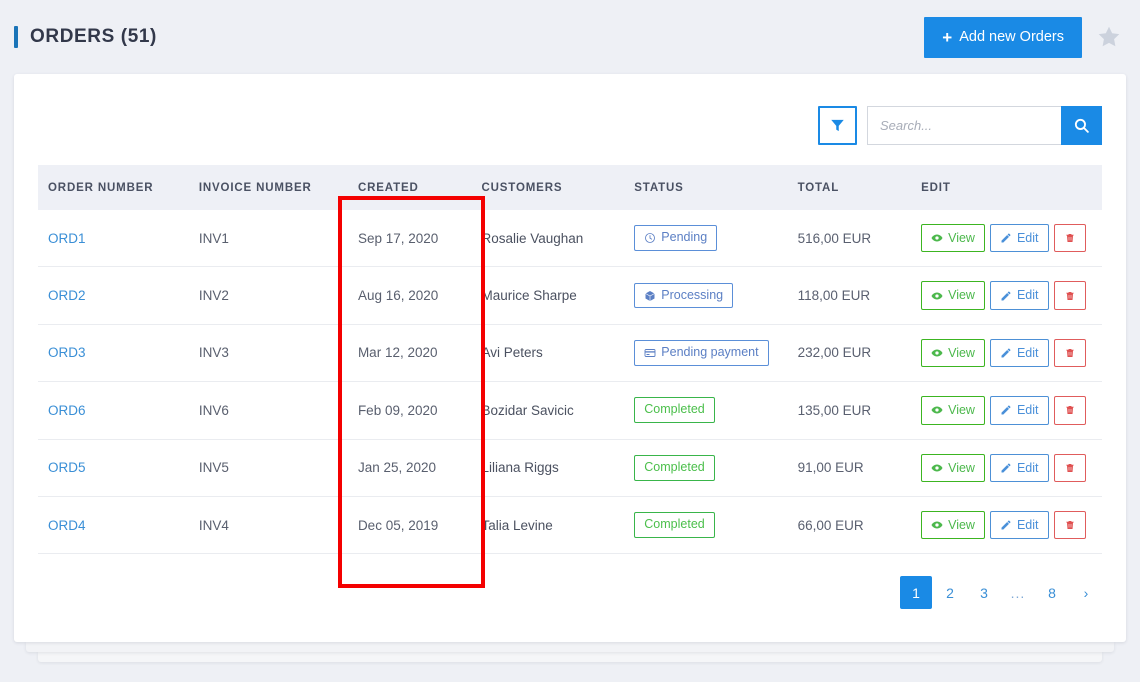  I want to click on cell-created-date: Feb 09, 2020, so click(411, 410).